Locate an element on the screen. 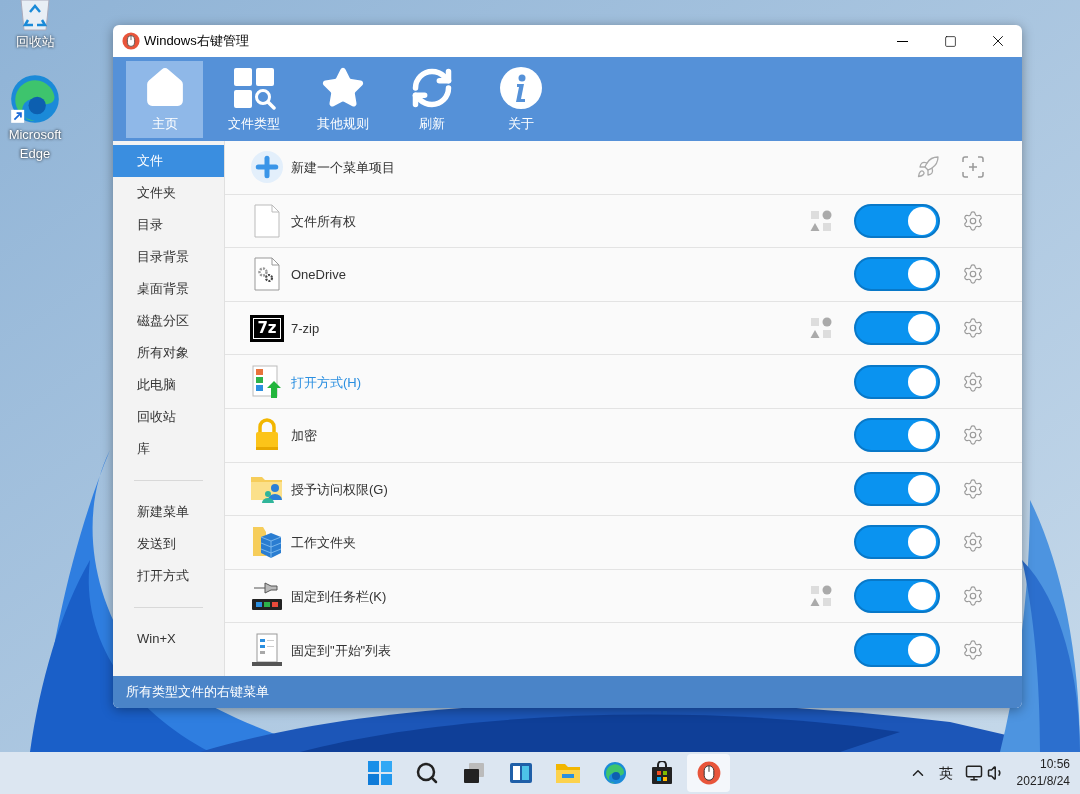 The image size is (1080, 794). window-title: Windows右键管理 is located at coordinates (196, 41).